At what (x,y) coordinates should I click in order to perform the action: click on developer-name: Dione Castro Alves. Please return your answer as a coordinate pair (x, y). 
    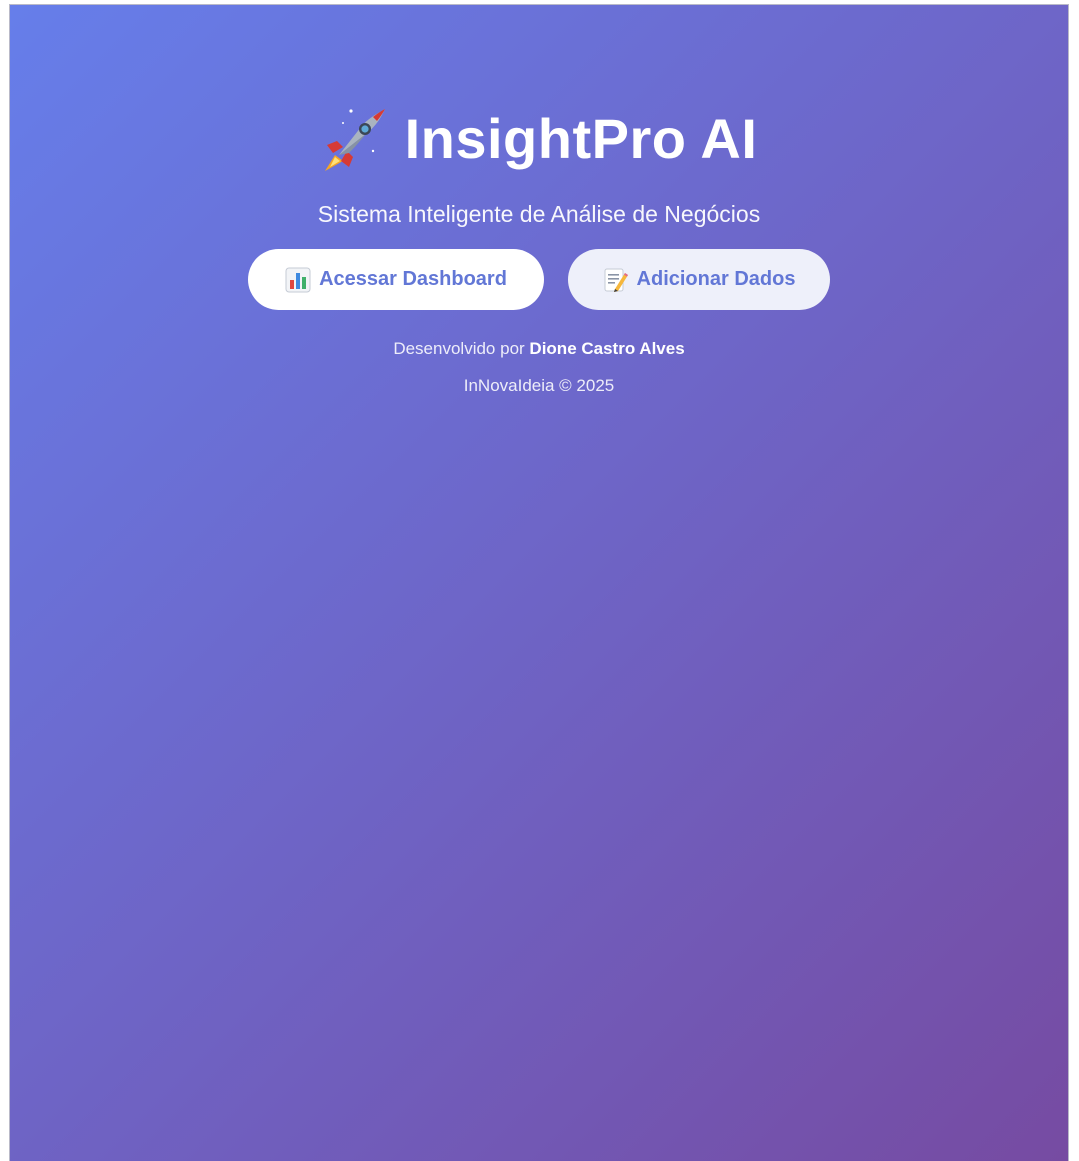
    Looking at the image, I should click on (607, 348).